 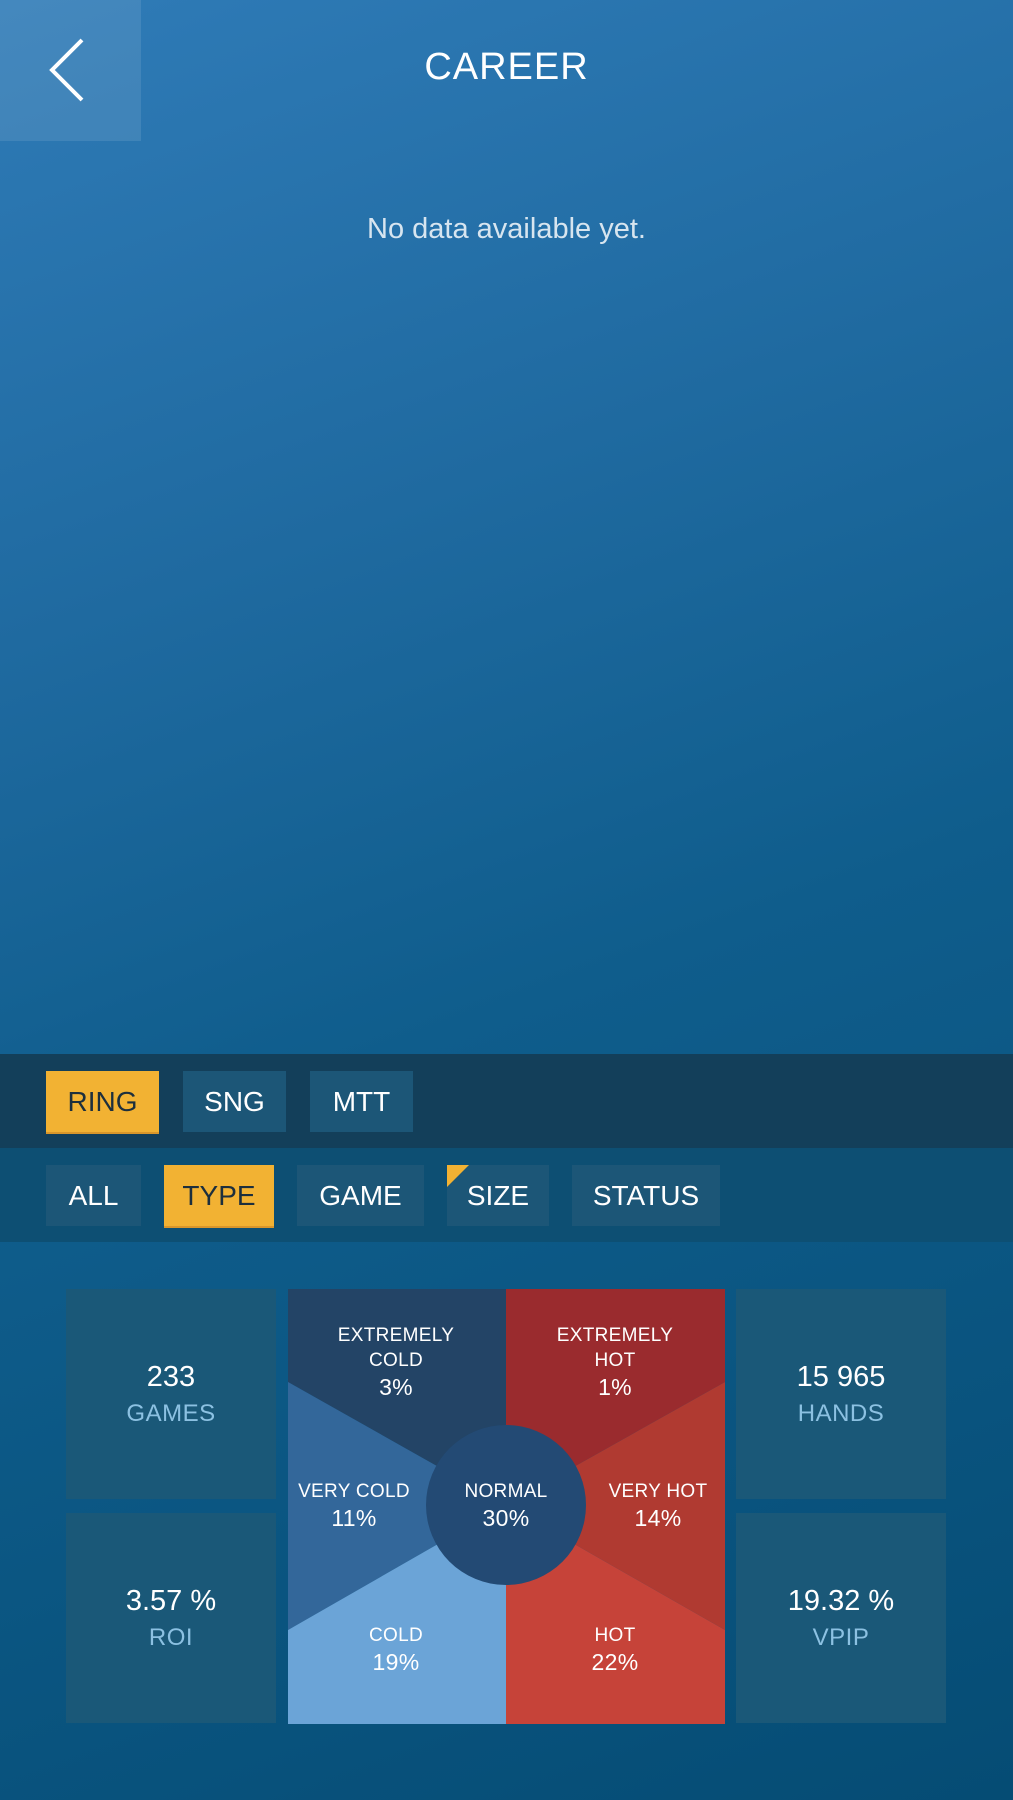 What do you see at coordinates (171, 1618) in the screenshot?
I see `stat-roi: 3.57 % ROI` at bounding box center [171, 1618].